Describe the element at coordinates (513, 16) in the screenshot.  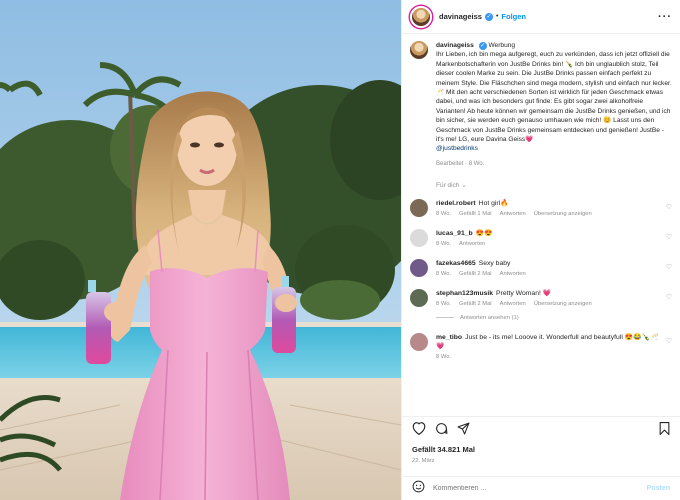
I see `follow-button: Folgen` at that location.